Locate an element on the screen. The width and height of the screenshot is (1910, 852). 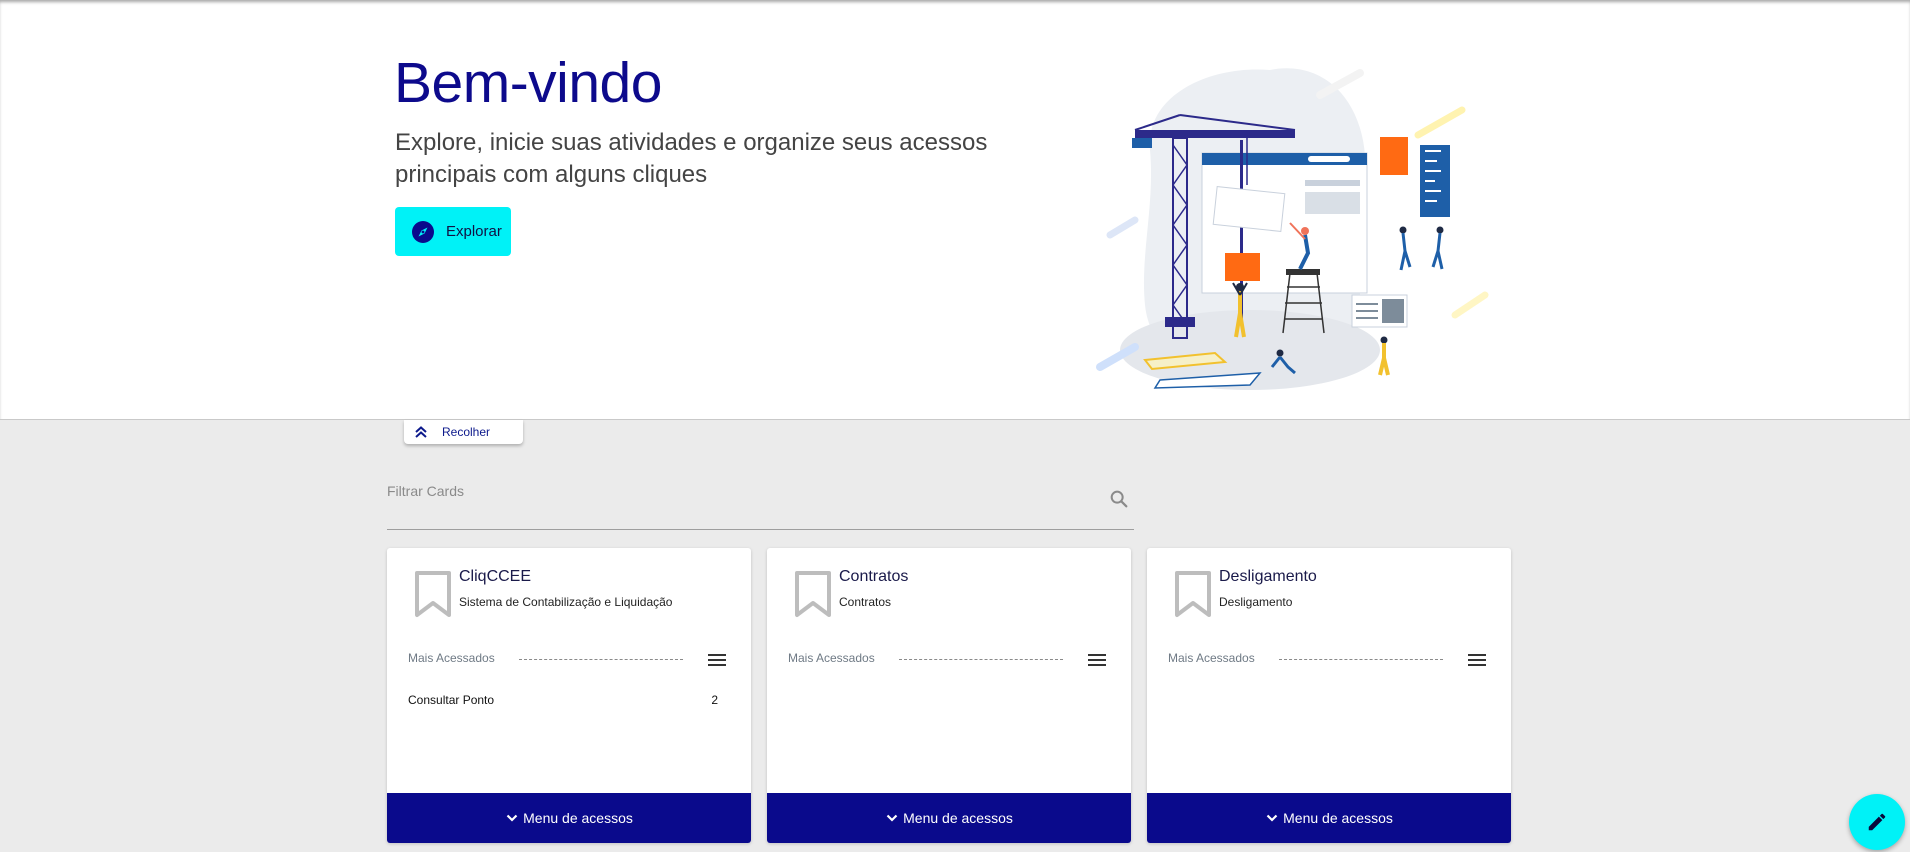
edit-fab-button is located at coordinates (1877, 822).